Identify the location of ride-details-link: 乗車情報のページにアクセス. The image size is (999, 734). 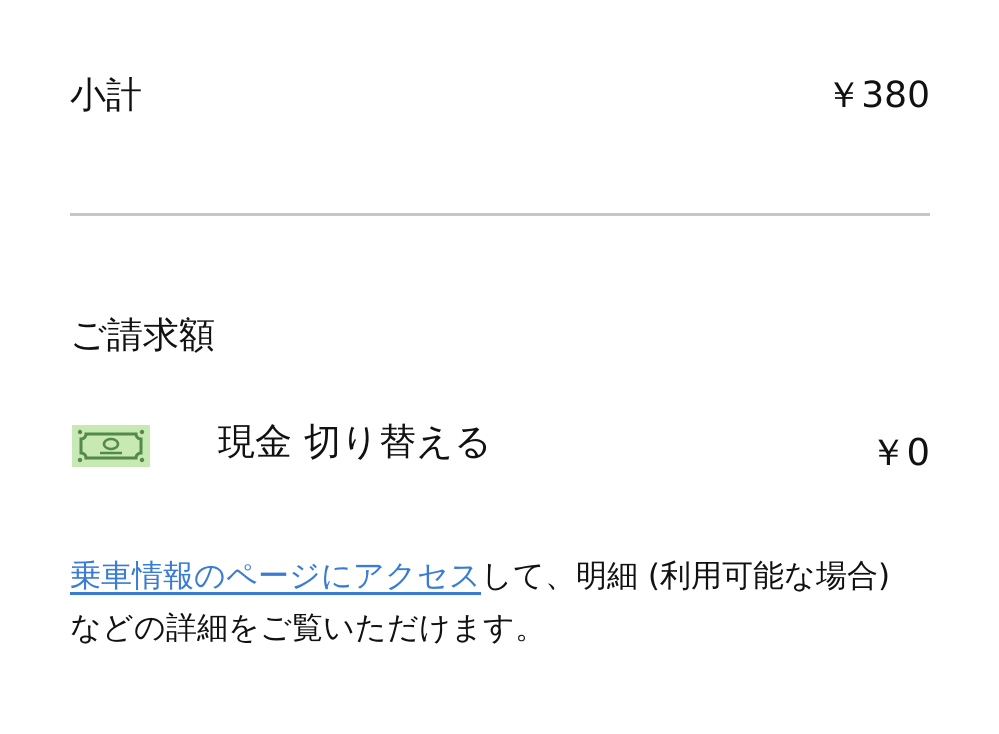
(275, 576).